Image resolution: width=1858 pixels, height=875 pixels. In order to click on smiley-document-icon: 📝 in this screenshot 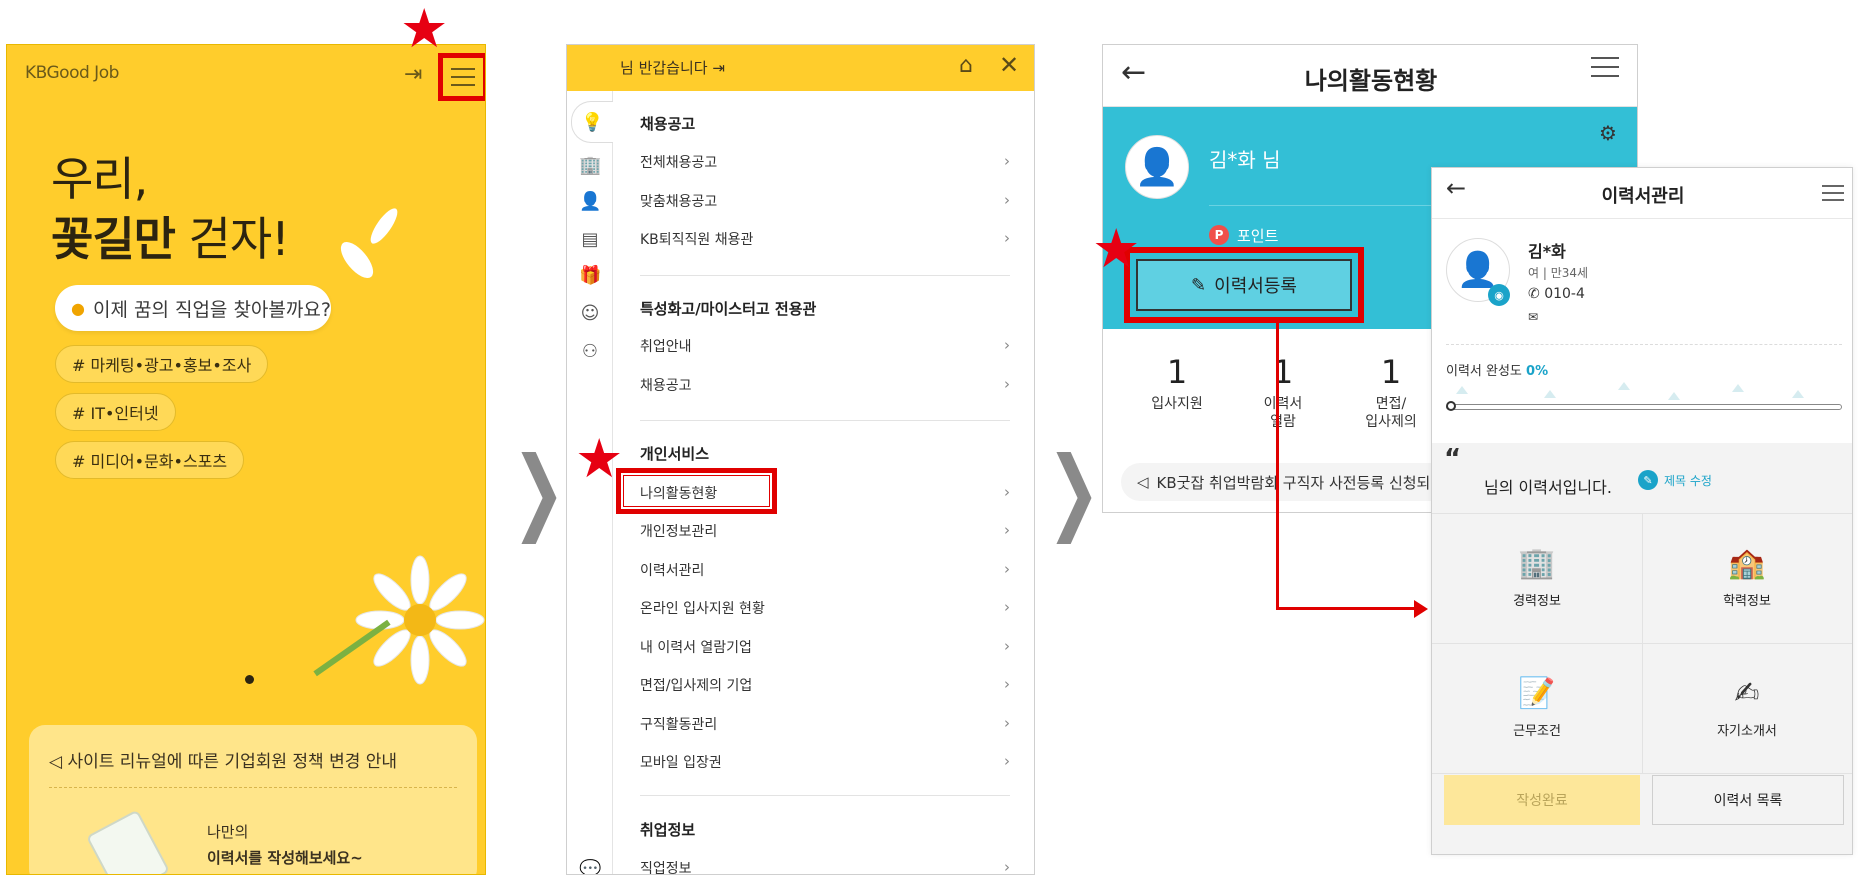, I will do `click(1537, 693)`.